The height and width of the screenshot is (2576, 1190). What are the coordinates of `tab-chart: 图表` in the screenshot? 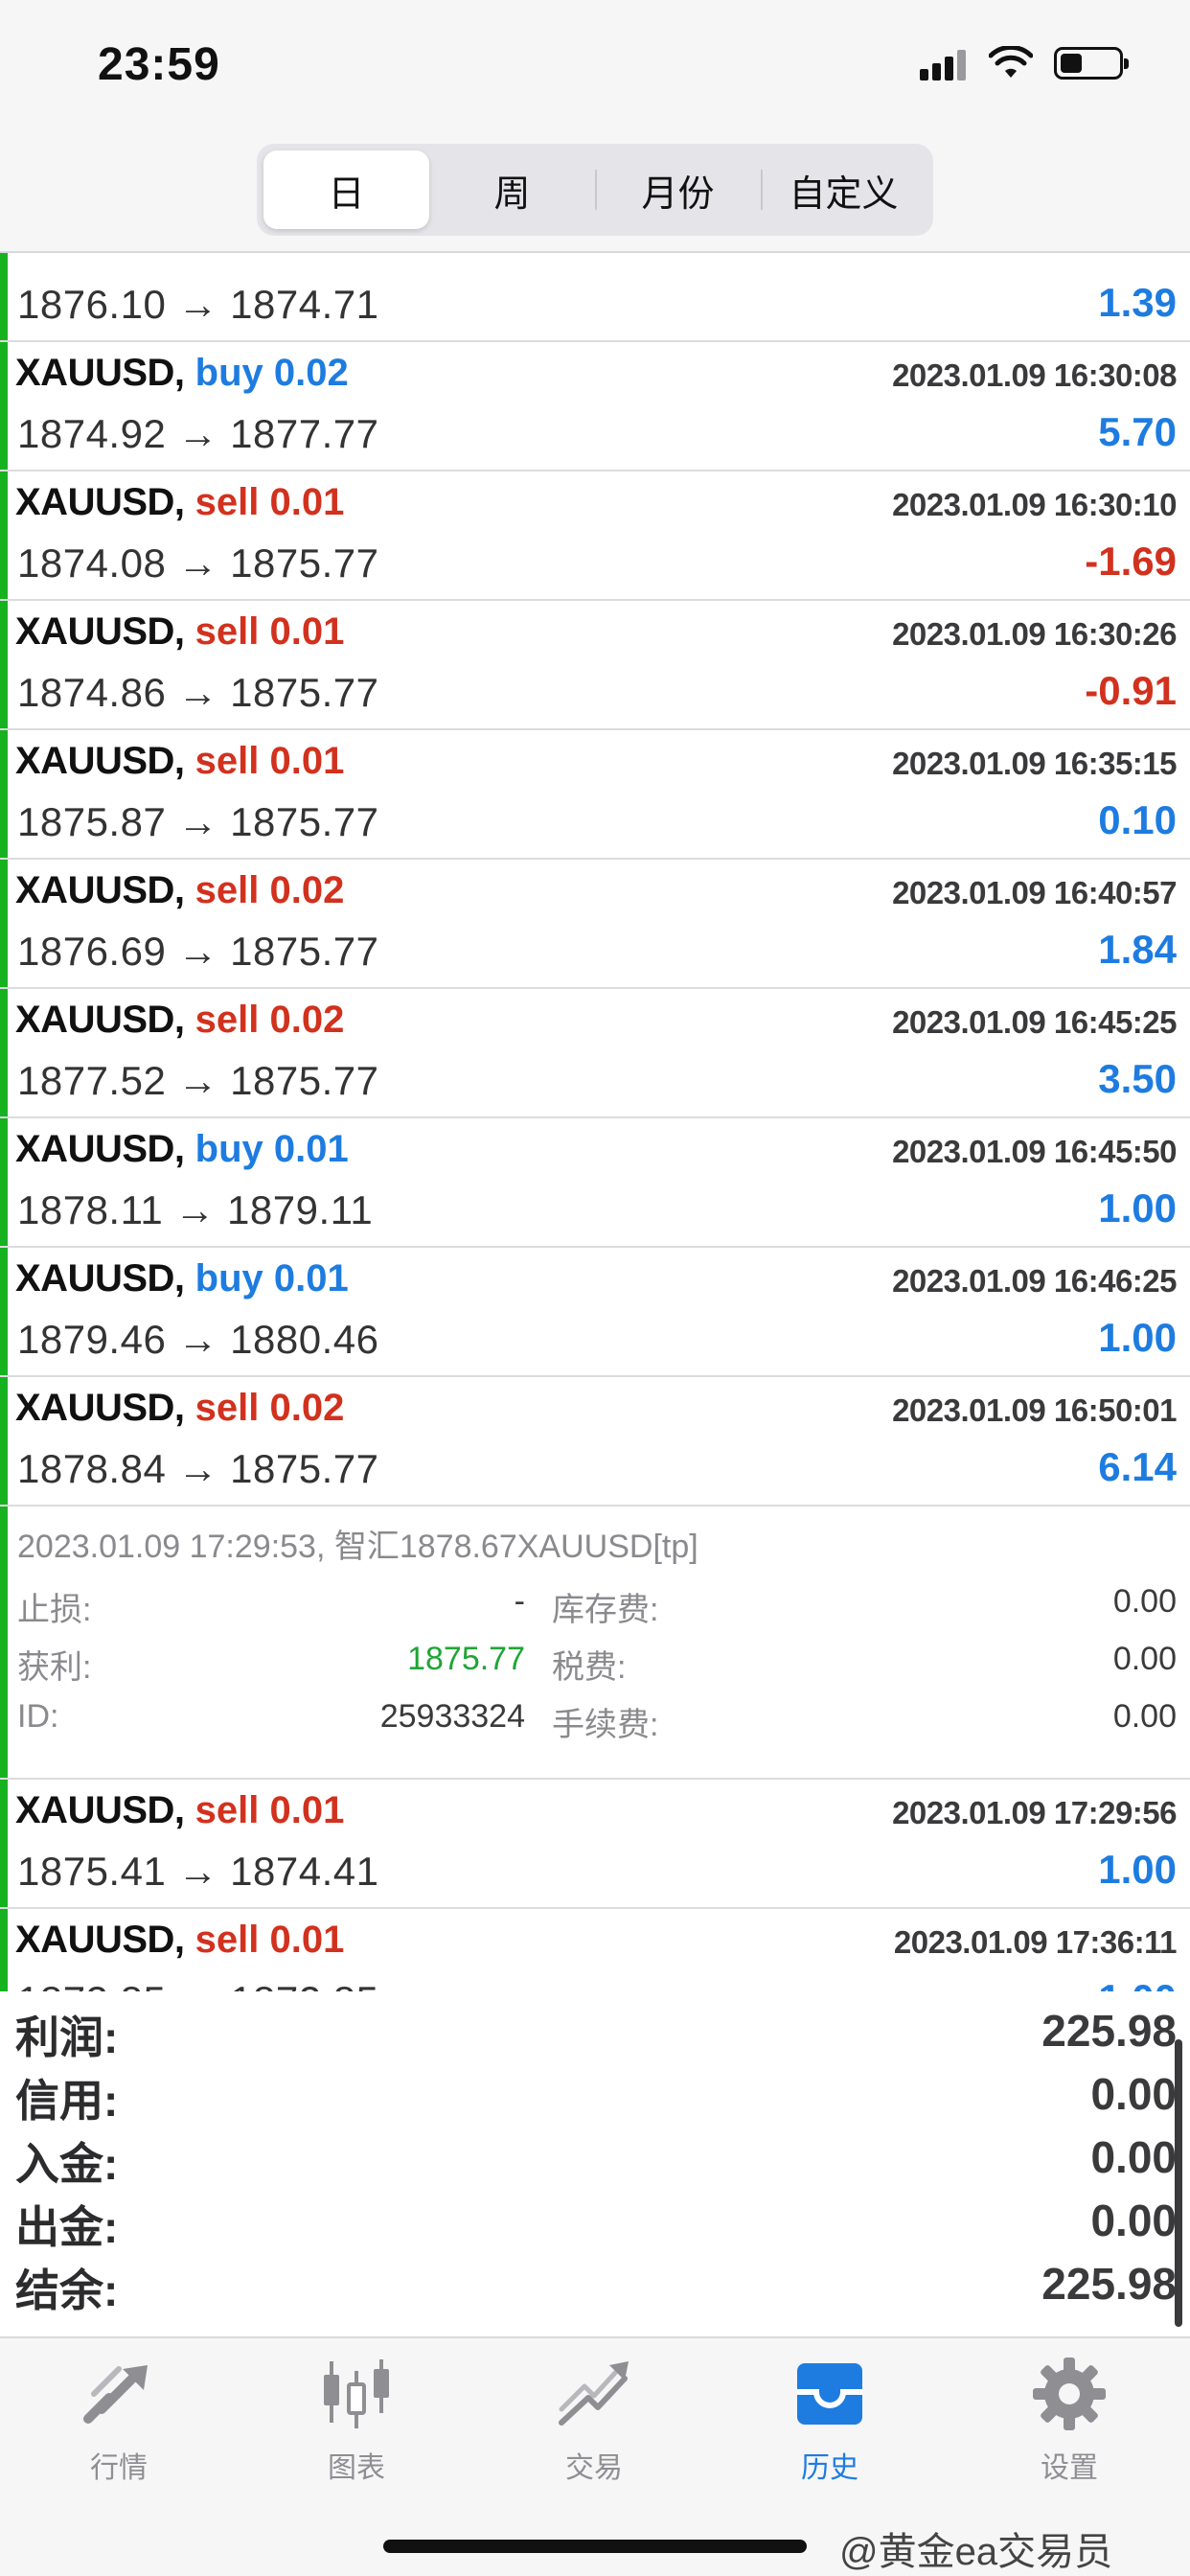 It's located at (357, 2416).